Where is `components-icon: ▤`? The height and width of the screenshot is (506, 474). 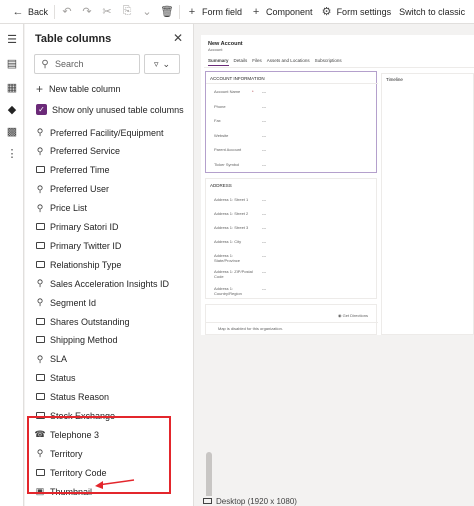
components-icon: ▤ is located at coordinates (12, 63).